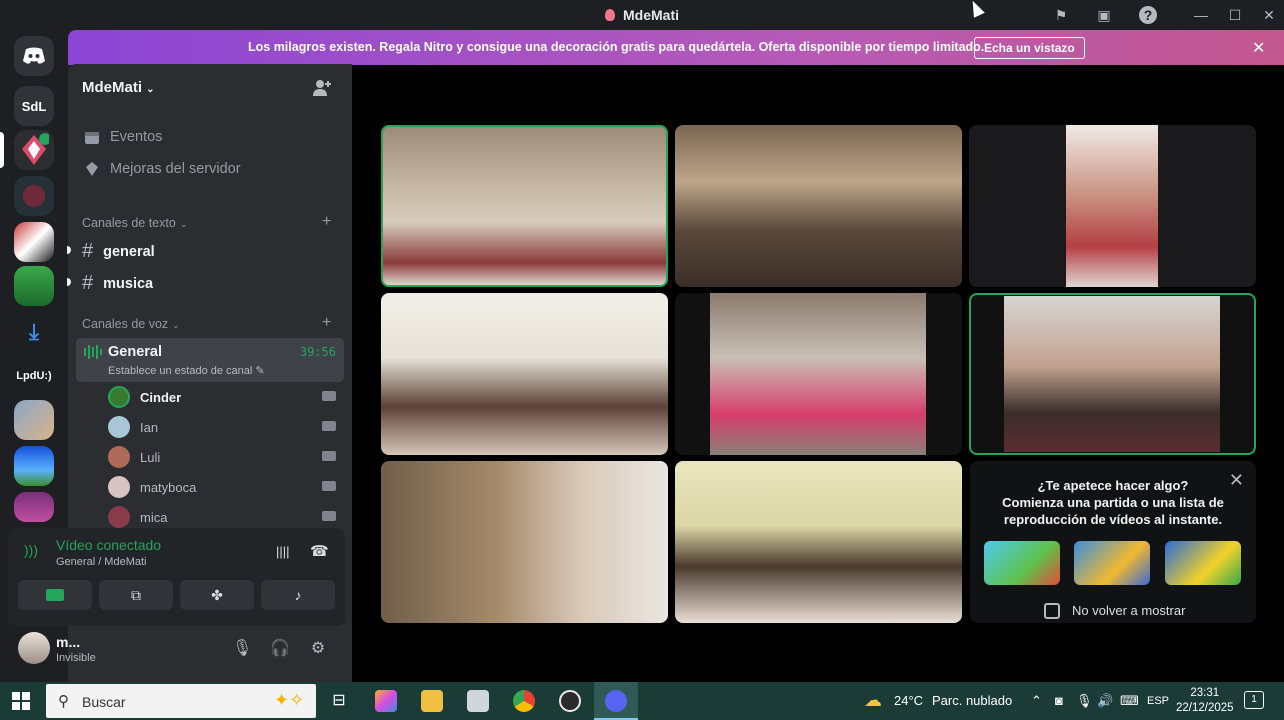 The image size is (1284, 720). What do you see at coordinates (1148, 15) in the screenshot?
I see `help-icon: ?` at bounding box center [1148, 15].